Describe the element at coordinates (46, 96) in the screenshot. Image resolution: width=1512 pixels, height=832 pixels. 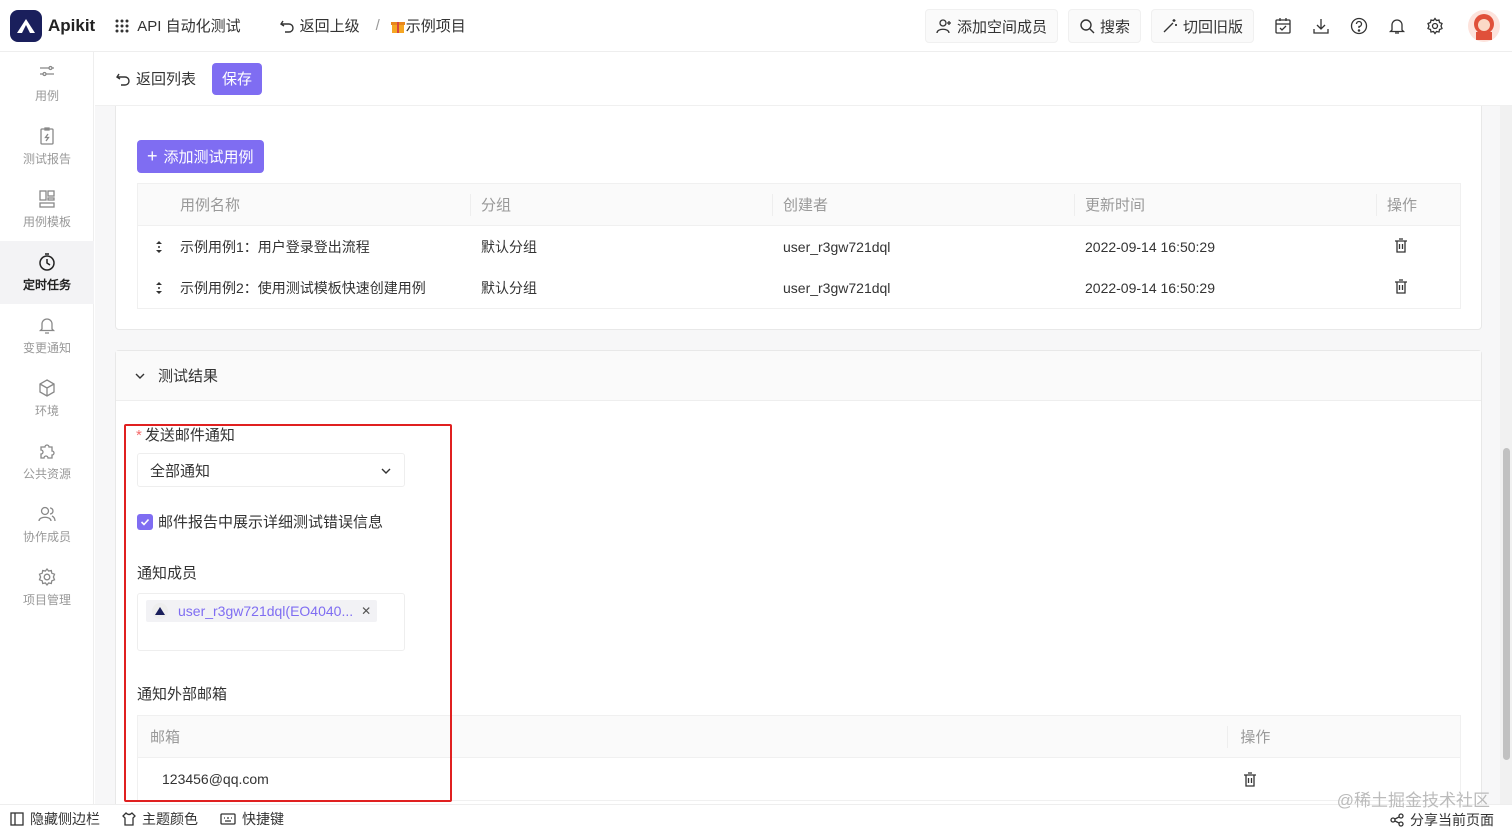
I see `sidebar-item-label: 用例` at that location.